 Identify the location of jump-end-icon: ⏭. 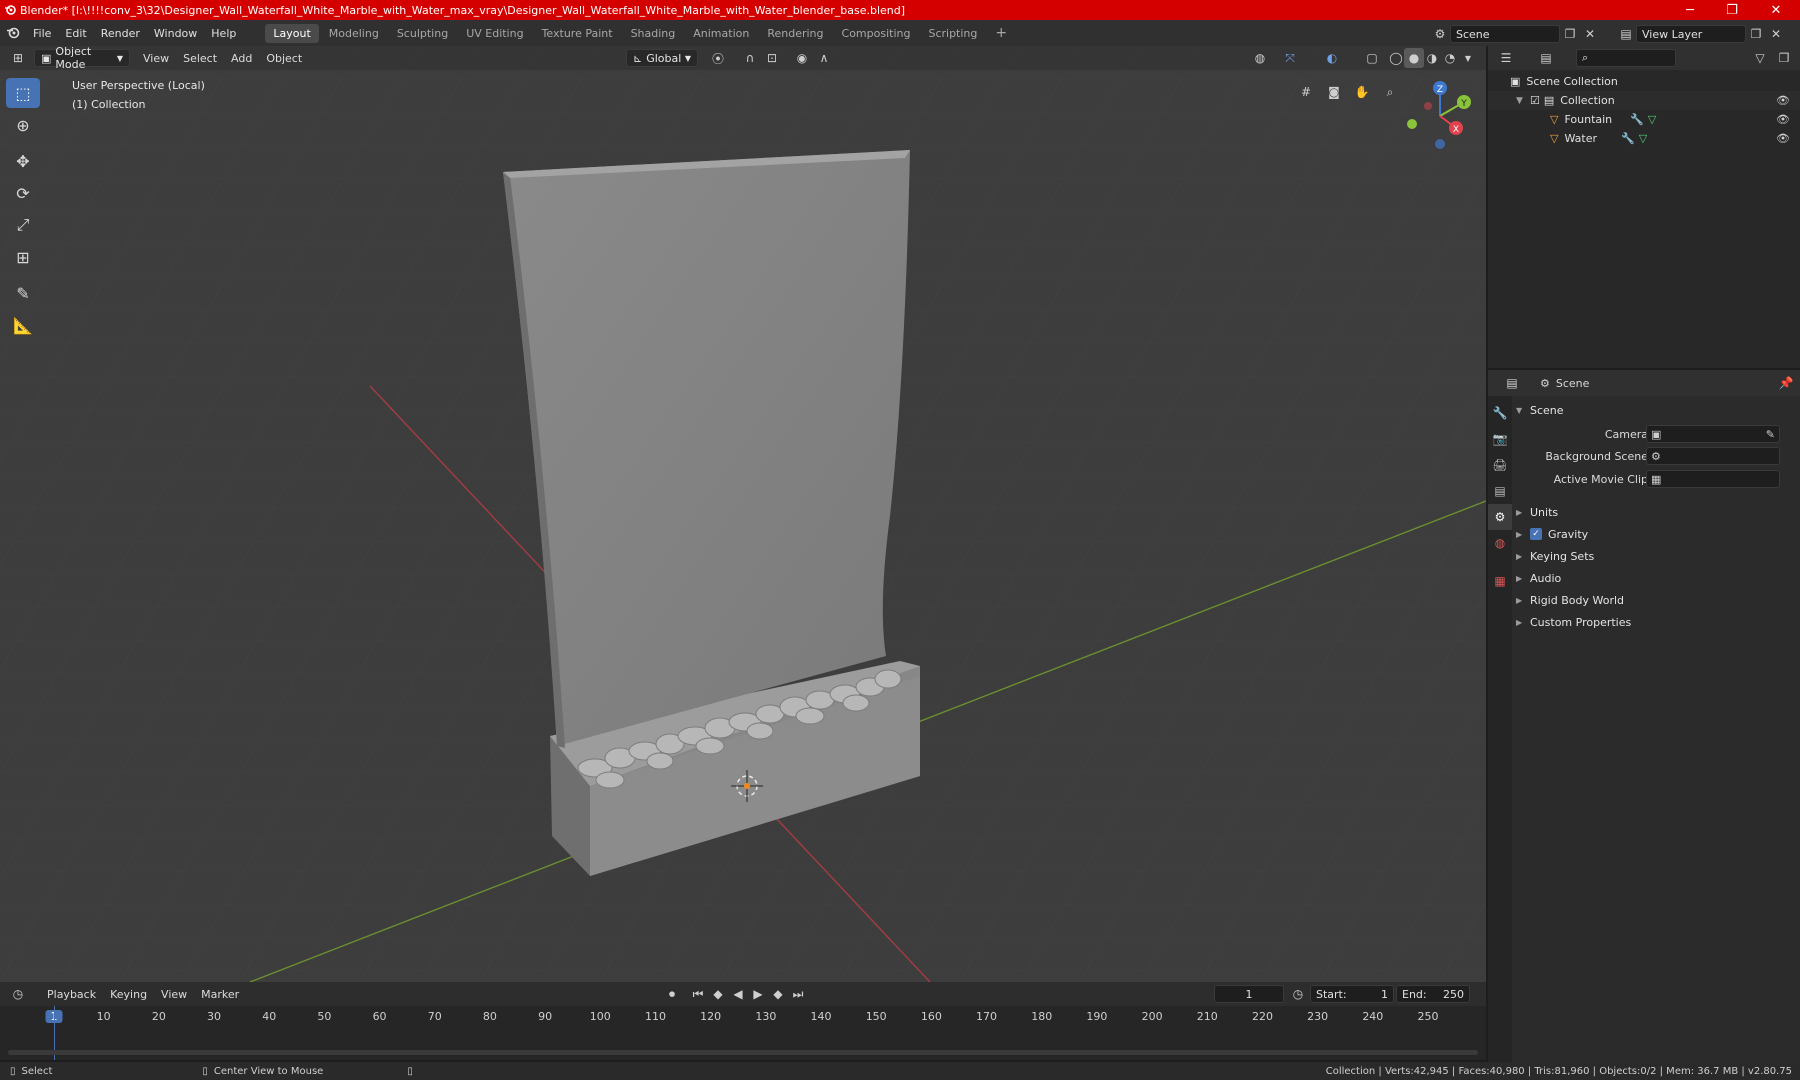
(798, 994).